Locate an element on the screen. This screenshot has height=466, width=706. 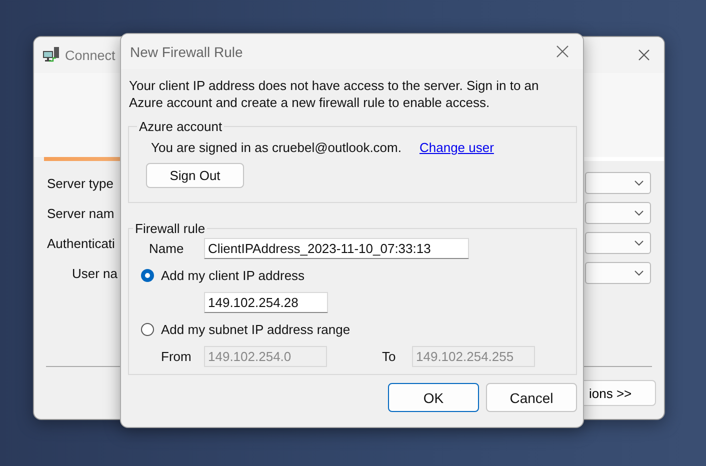
group-legend: Azure account is located at coordinates (180, 126).